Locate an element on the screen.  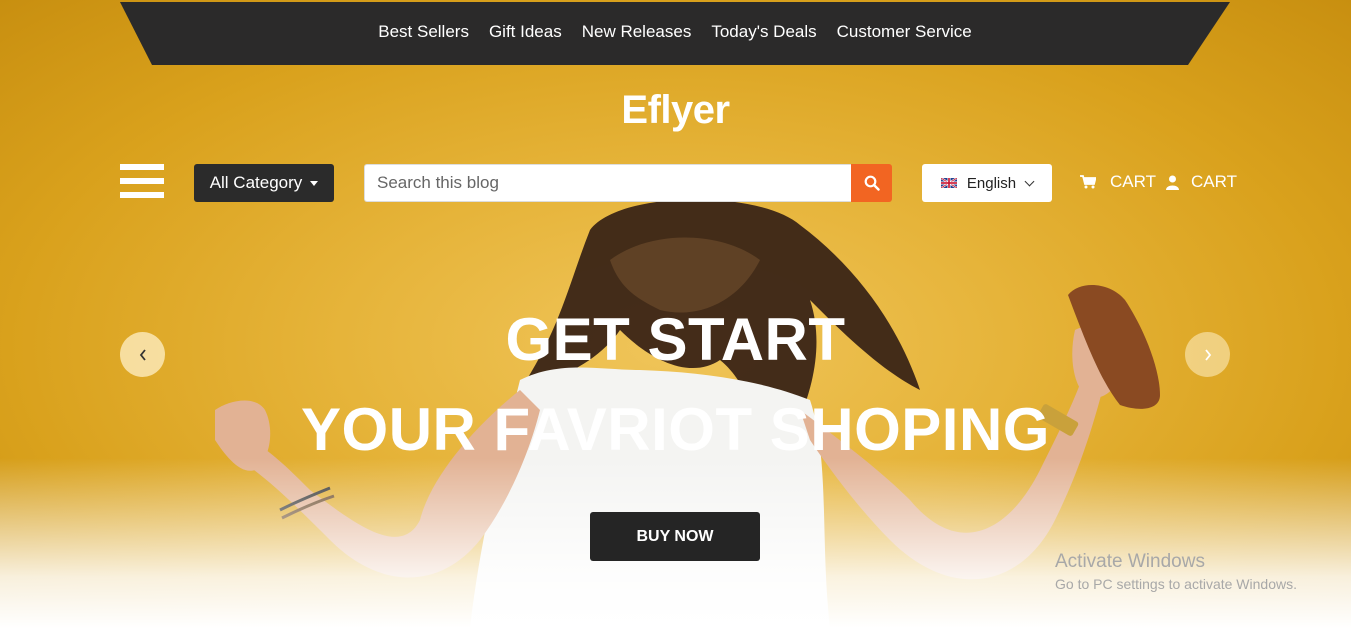
chevron-down-icon is located at coordinates (1029, 181).